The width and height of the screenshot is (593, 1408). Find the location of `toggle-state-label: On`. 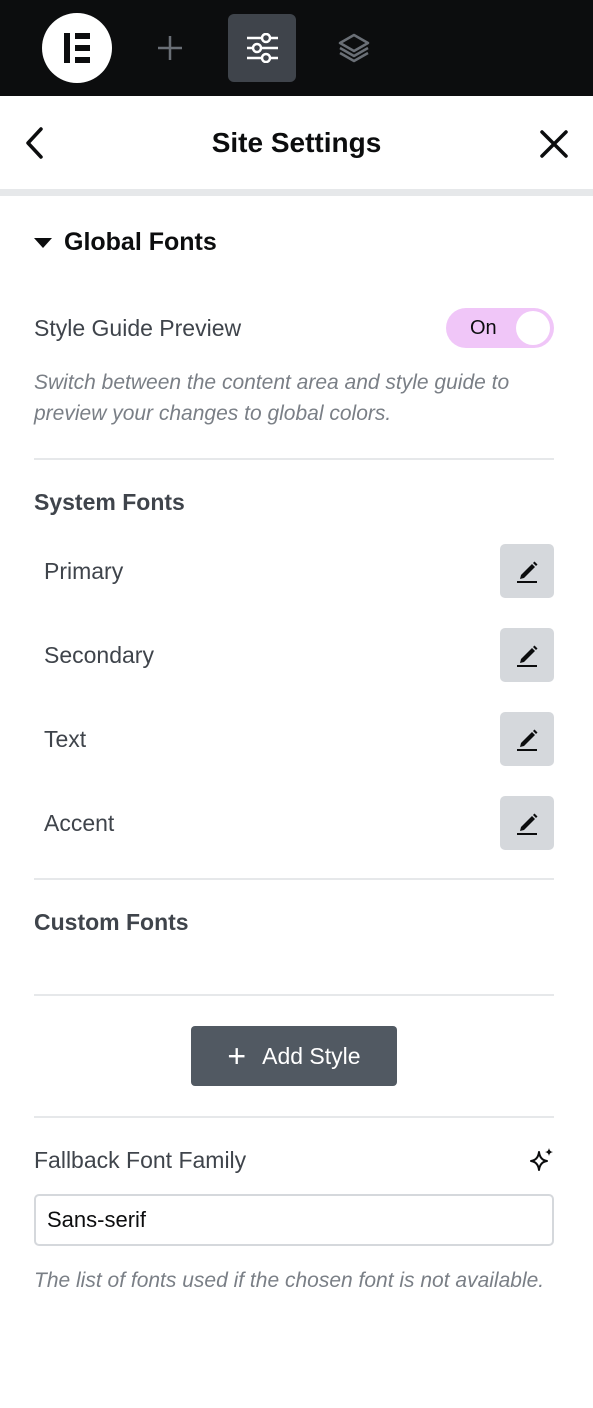

toggle-state-label: On is located at coordinates (483, 328).